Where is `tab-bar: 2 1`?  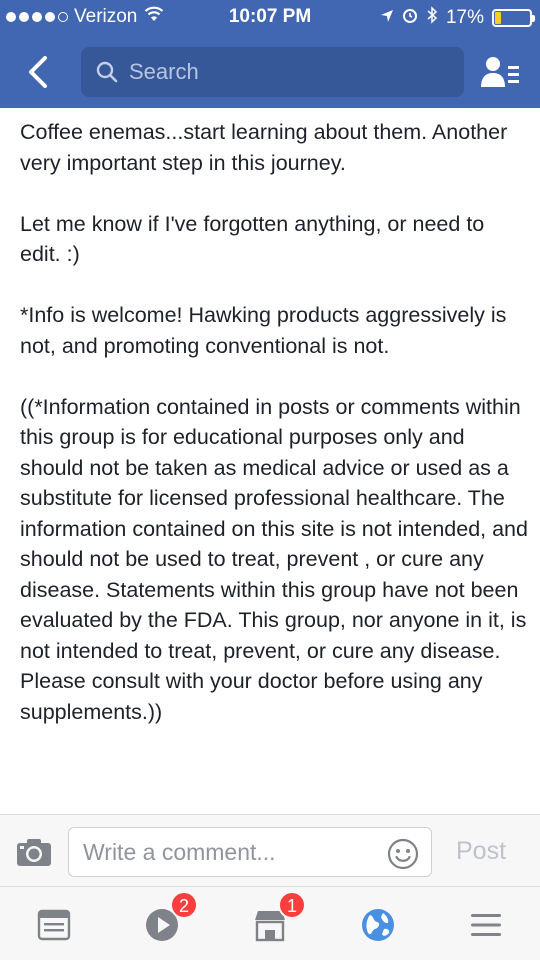
tab-bar: 2 1 is located at coordinates (270, 923).